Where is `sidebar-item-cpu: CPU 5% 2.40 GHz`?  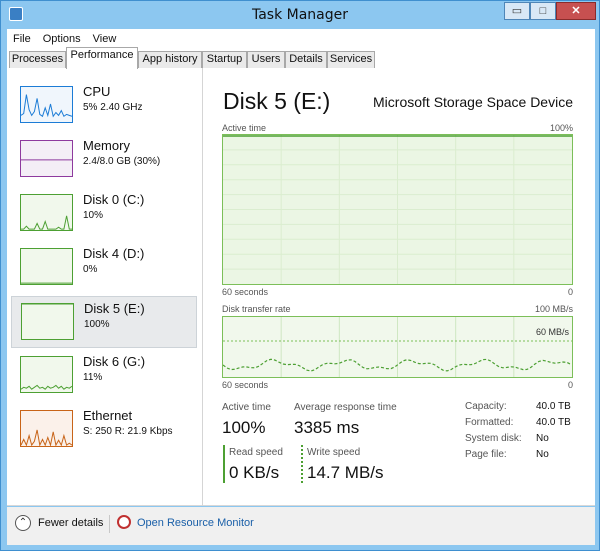
sidebar-item-cpu: CPU 5% 2.40 GHz is located at coordinates (104, 106).